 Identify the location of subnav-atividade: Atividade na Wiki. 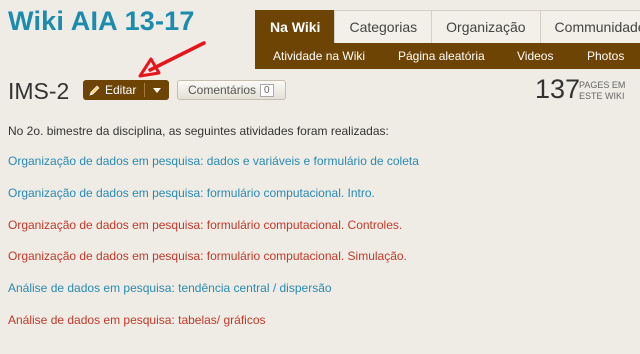
(319, 56).